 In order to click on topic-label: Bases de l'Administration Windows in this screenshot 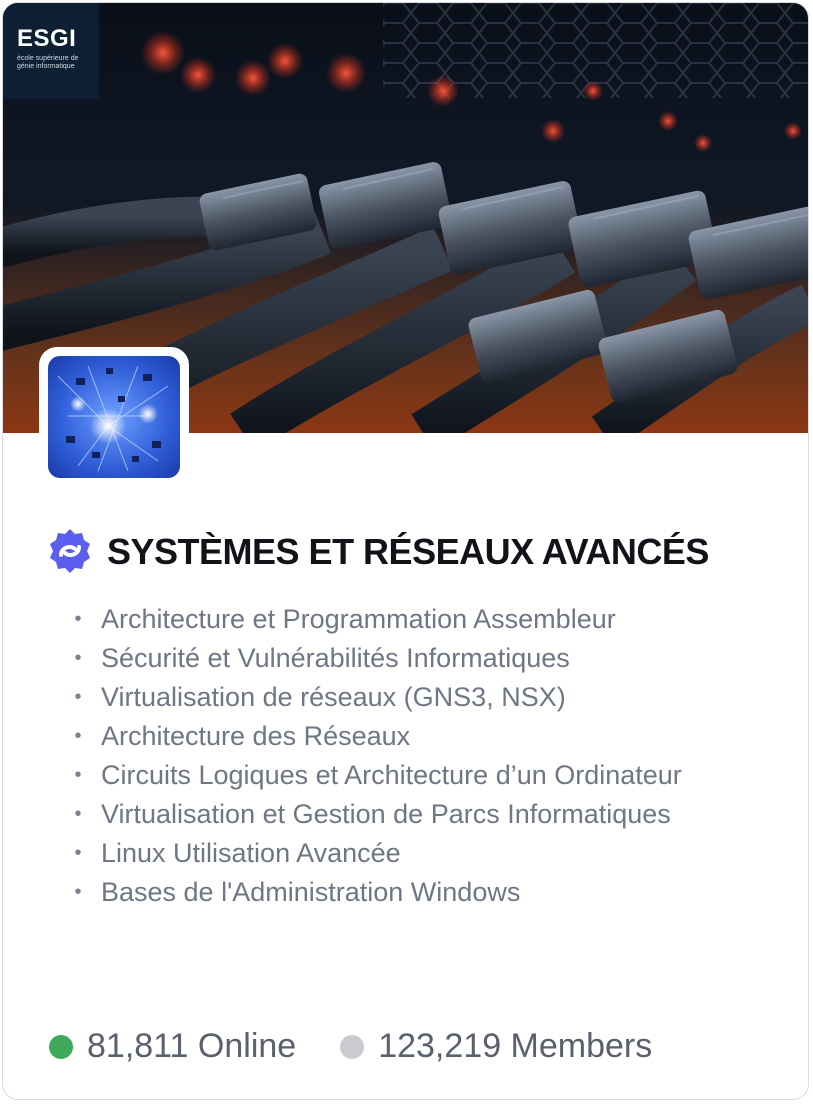, I will do `click(311, 892)`.